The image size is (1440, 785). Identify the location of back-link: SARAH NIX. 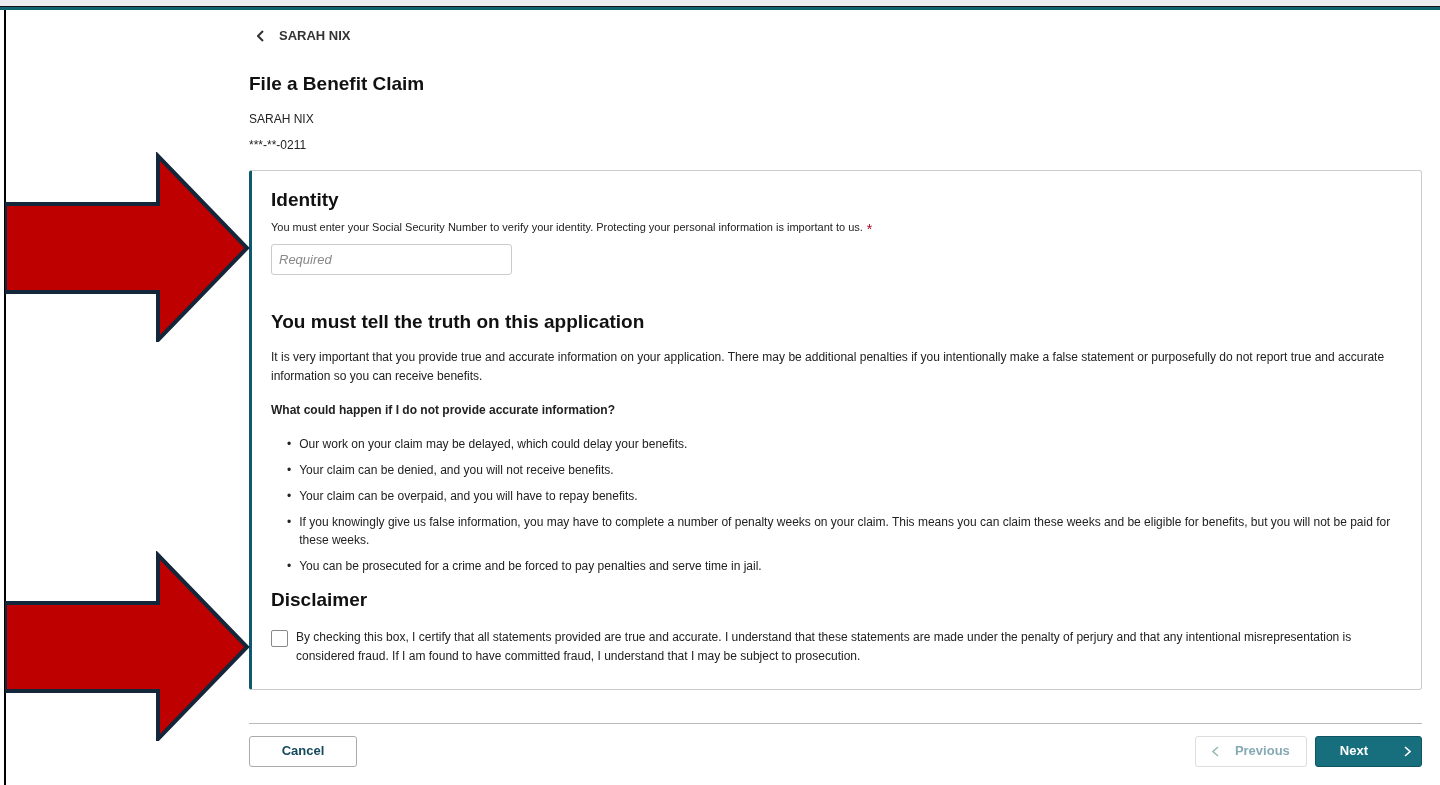
(304, 36).